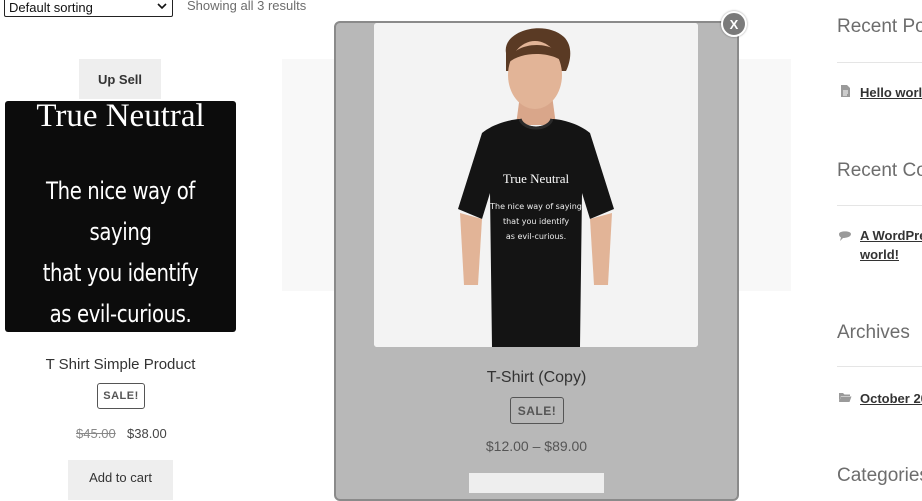  I want to click on popup-product-title: T-Shirt (Copy), so click(536, 378).